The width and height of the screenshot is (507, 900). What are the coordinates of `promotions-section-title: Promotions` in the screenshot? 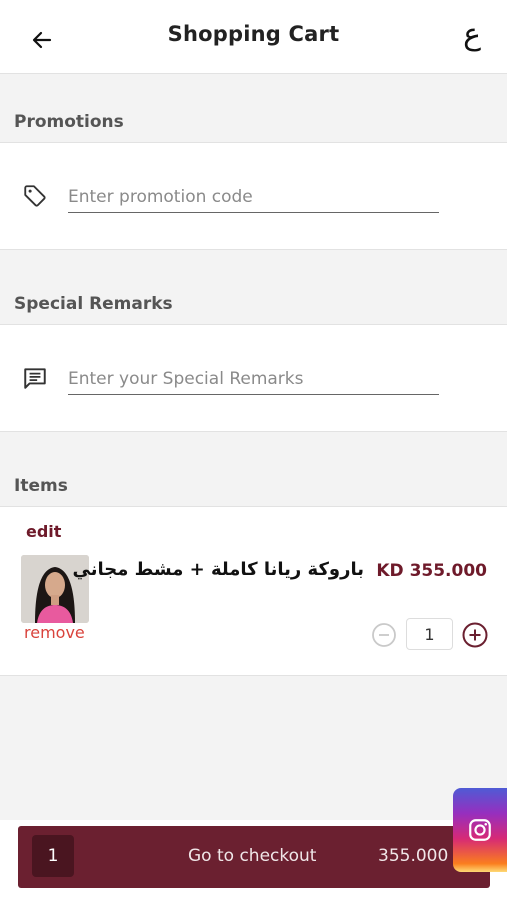 It's located at (69, 122).